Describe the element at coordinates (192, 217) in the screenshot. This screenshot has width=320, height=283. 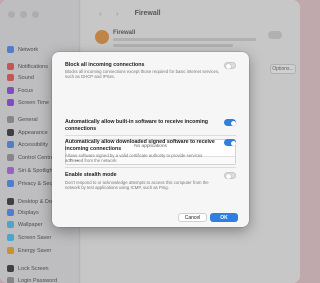
I see `cancel-button: Cancel` at that location.